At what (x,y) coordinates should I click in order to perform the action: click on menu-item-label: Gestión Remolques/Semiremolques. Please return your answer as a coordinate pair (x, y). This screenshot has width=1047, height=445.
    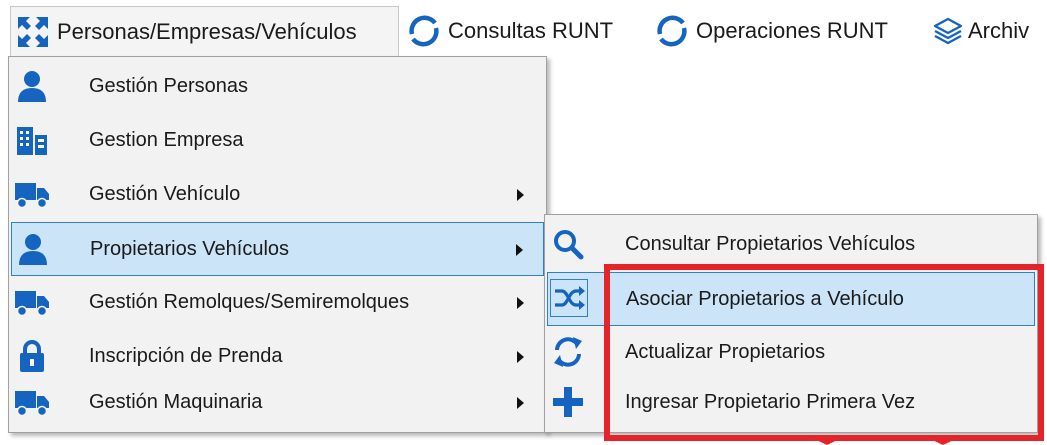
    Looking at the image, I should click on (249, 302).